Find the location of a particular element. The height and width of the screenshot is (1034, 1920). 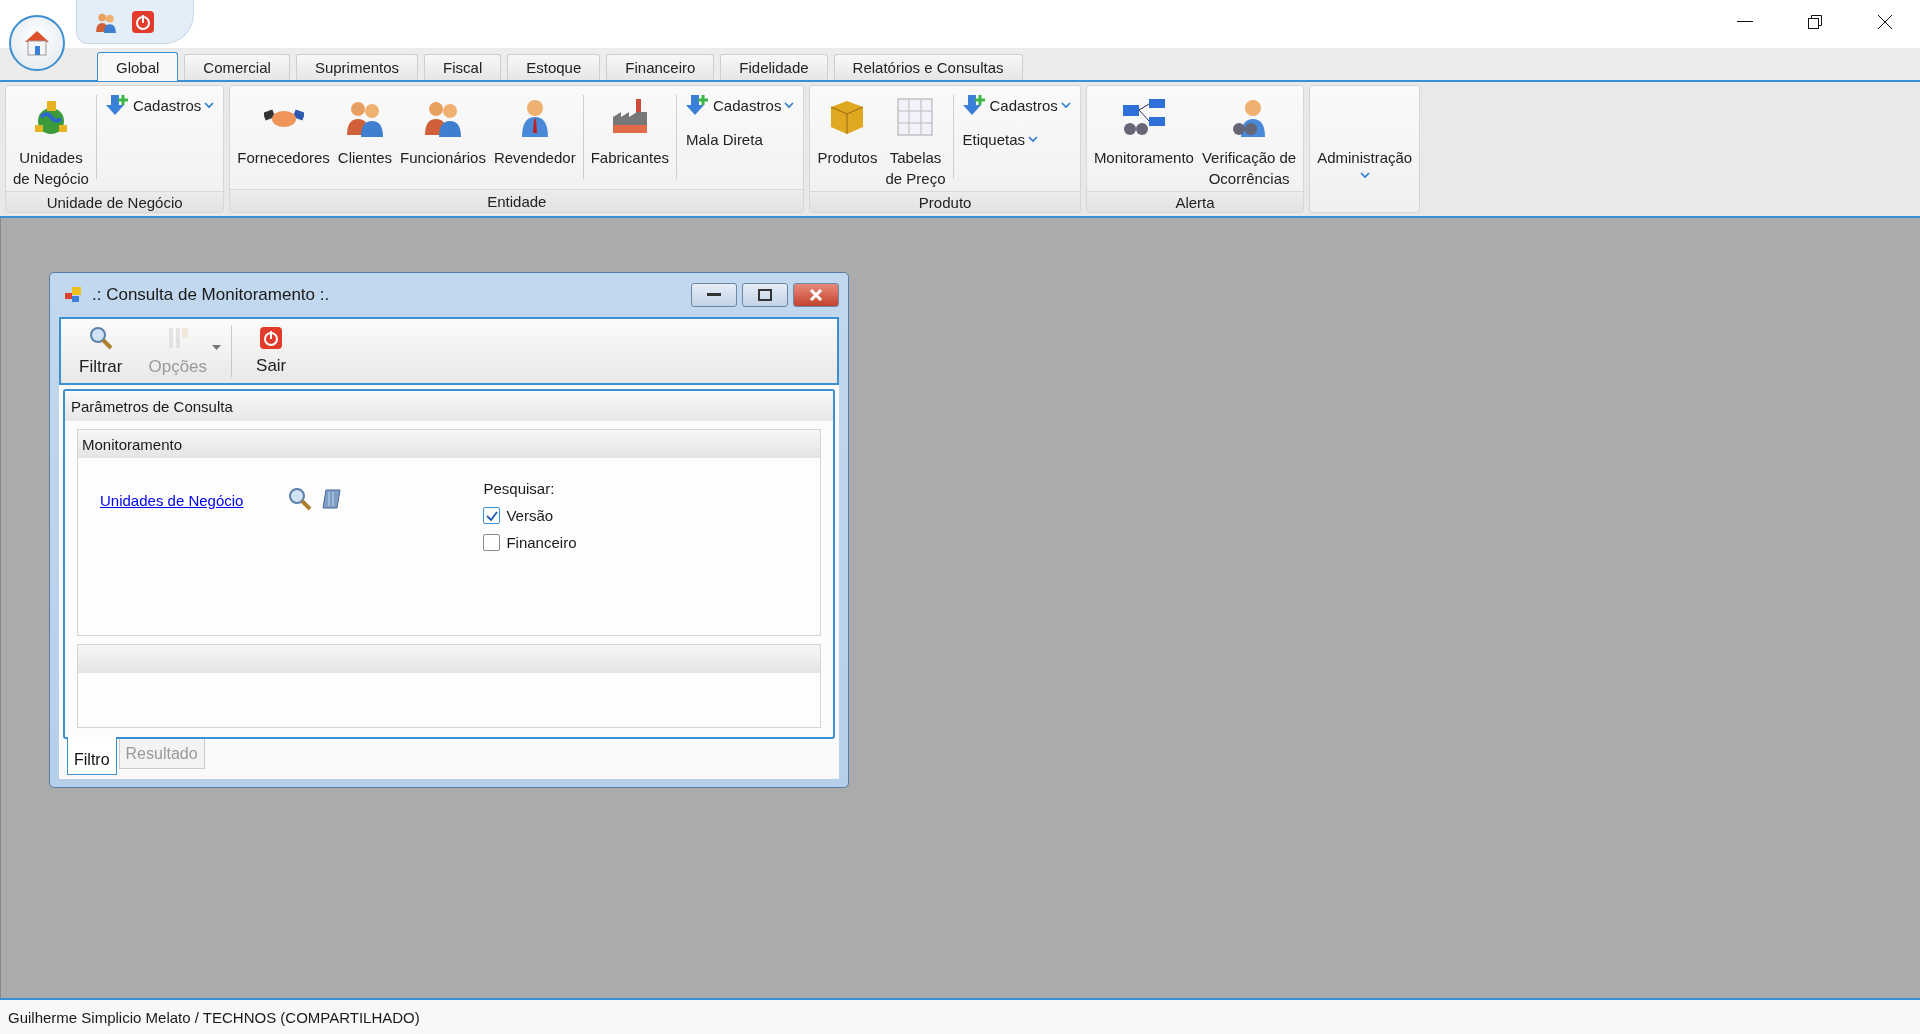

ribbon-tab: Relatórios e Consultas is located at coordinates (928, 67).